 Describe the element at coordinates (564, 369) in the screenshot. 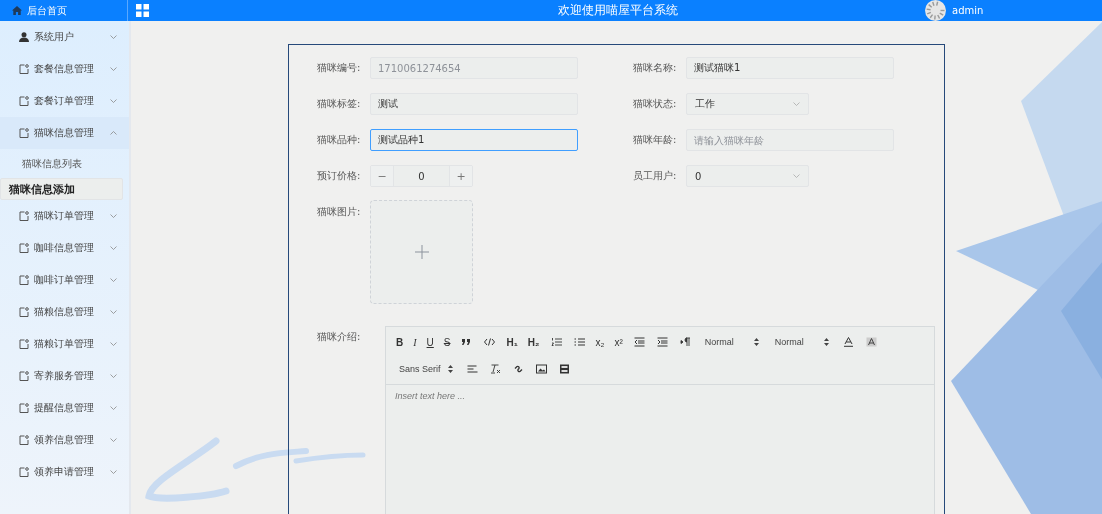

I see `film-icon` at that location.